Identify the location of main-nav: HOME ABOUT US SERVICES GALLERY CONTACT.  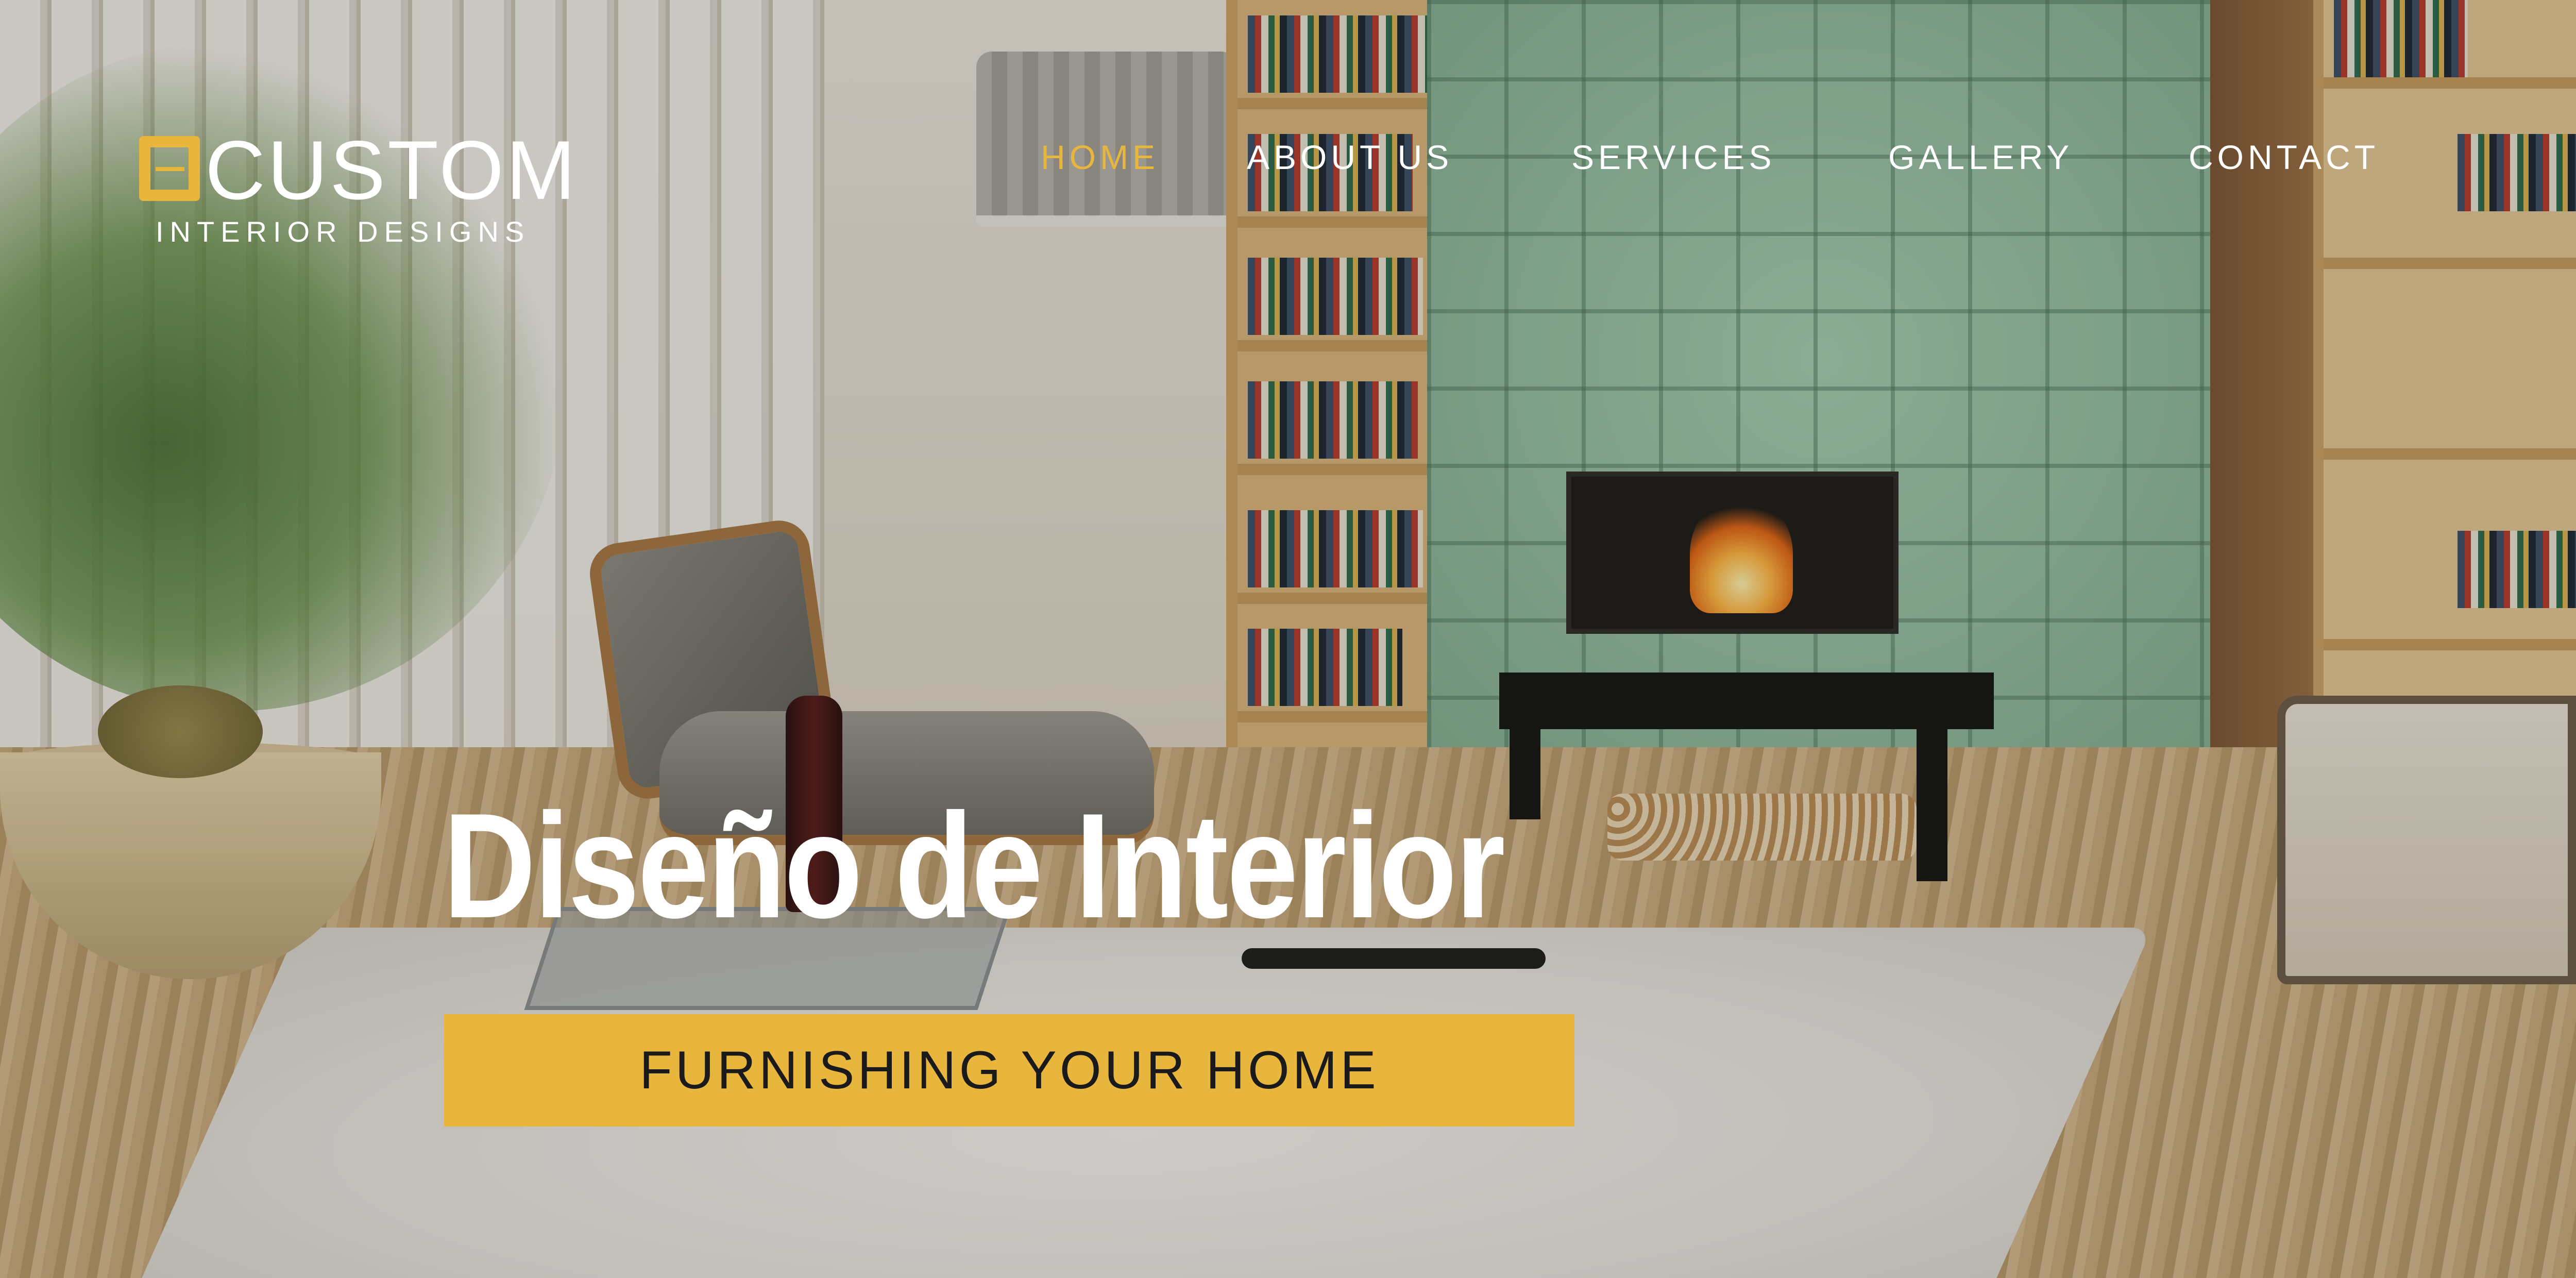
(1741, 157).